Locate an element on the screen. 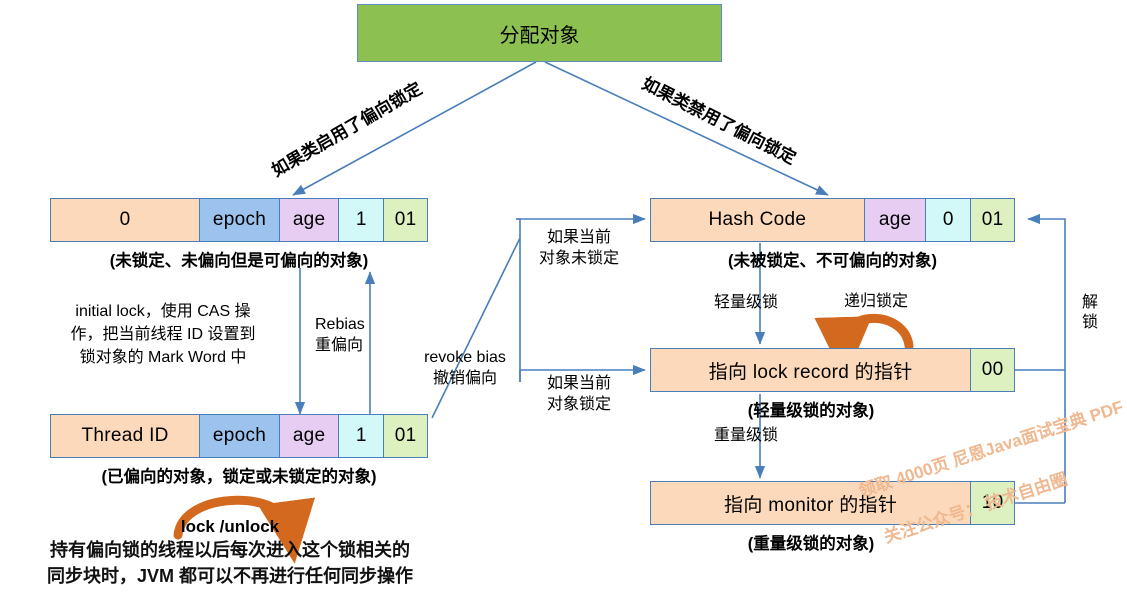  label-lightweight-lock-text: 轻量级锁 is located at coordinates (745, 302).